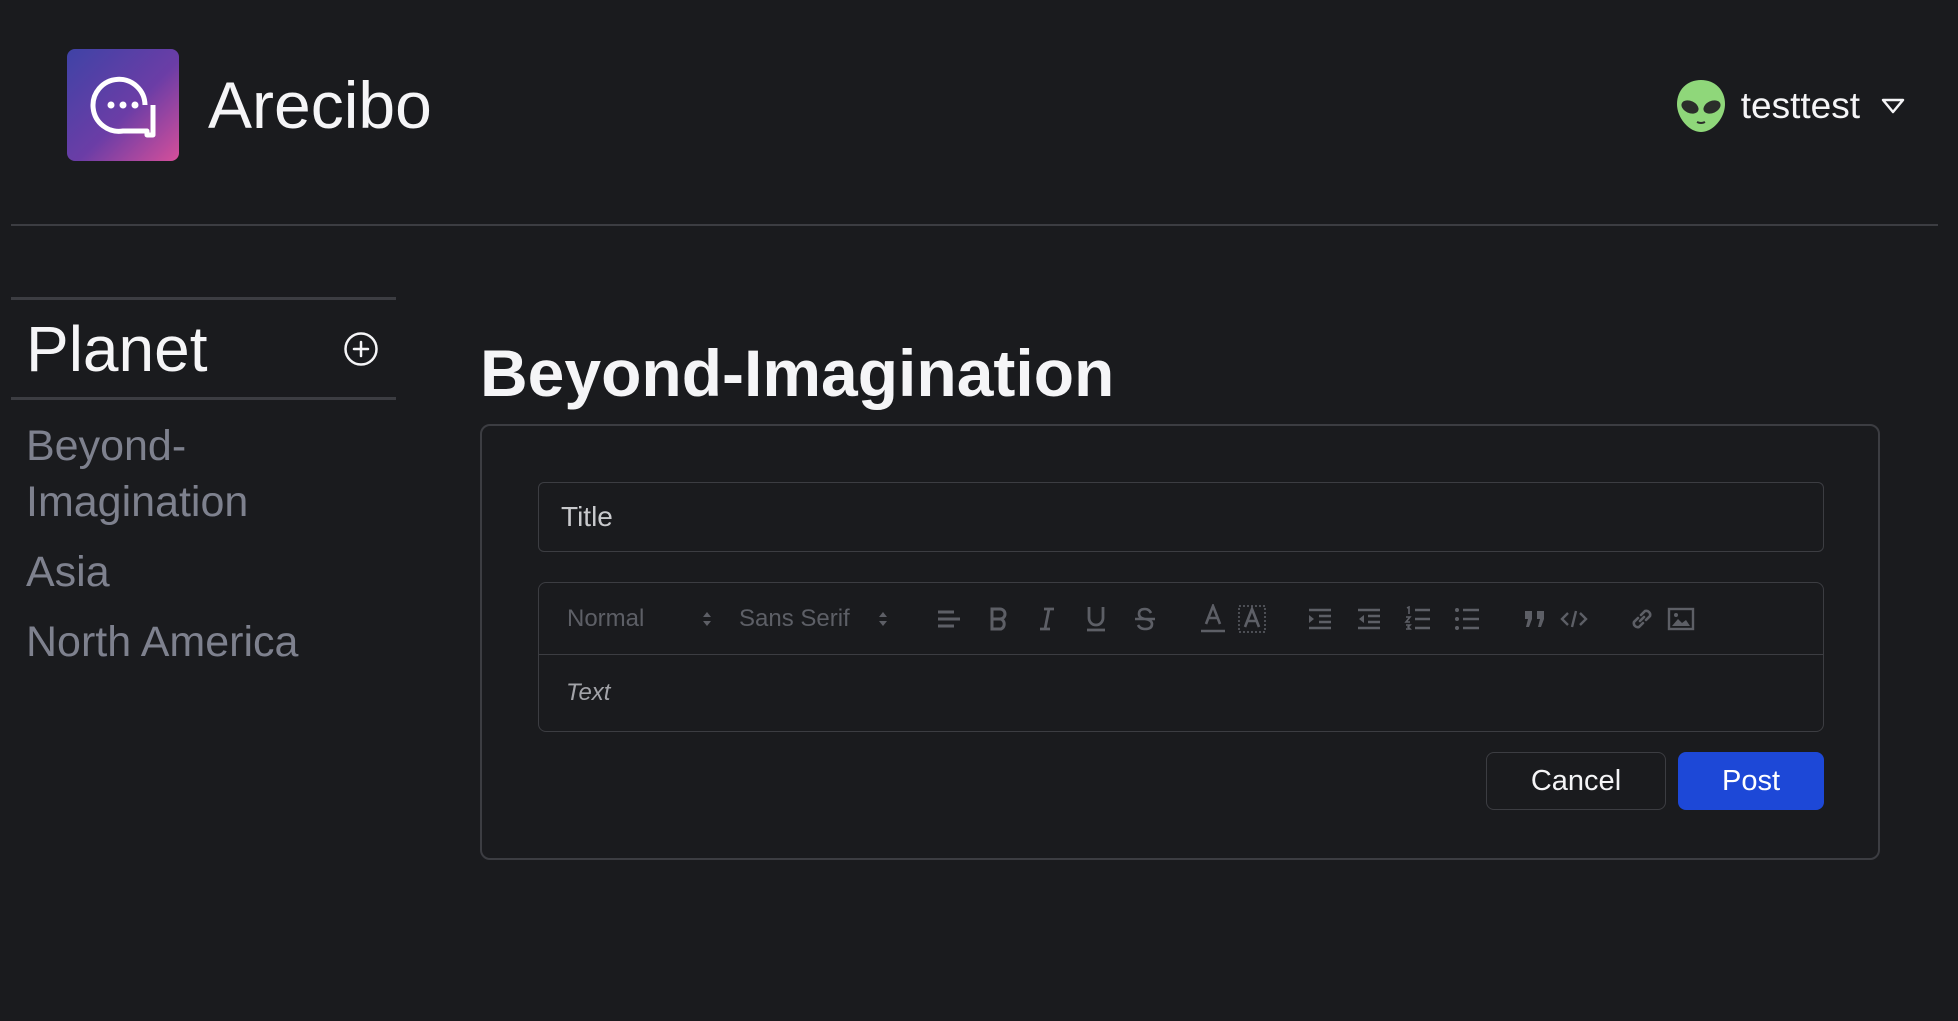 This screenshot has width=1958, height=1021. Describe the element at coordinates (1418, 619) in the screenshot. I see `ordered-list-icon` at that location.